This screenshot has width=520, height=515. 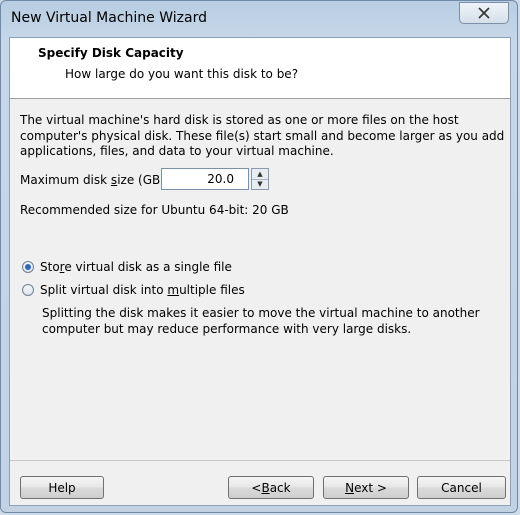 What do you see at coordinates (271, 487) in the screenshot?
I see `back-button: < Back` at bounding box center [271, 487].